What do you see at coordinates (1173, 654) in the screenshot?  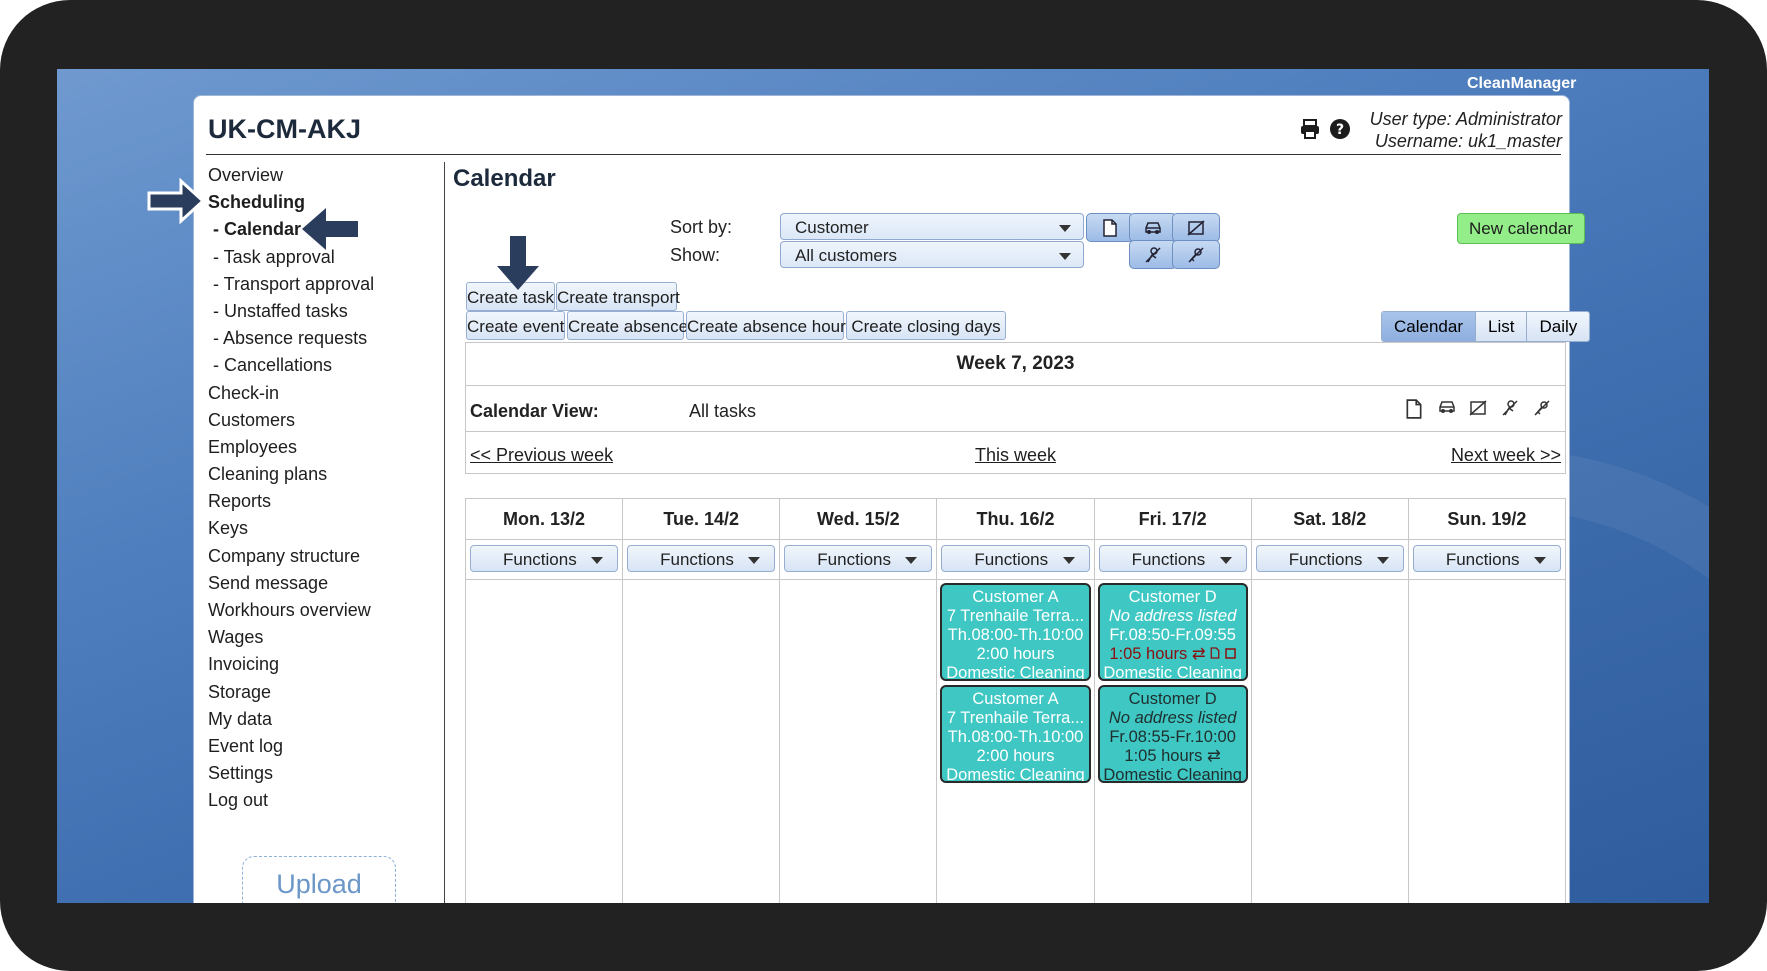 I see `task-hours-row: 1:05 hours ⇄` at bounding box center [1173, 654].